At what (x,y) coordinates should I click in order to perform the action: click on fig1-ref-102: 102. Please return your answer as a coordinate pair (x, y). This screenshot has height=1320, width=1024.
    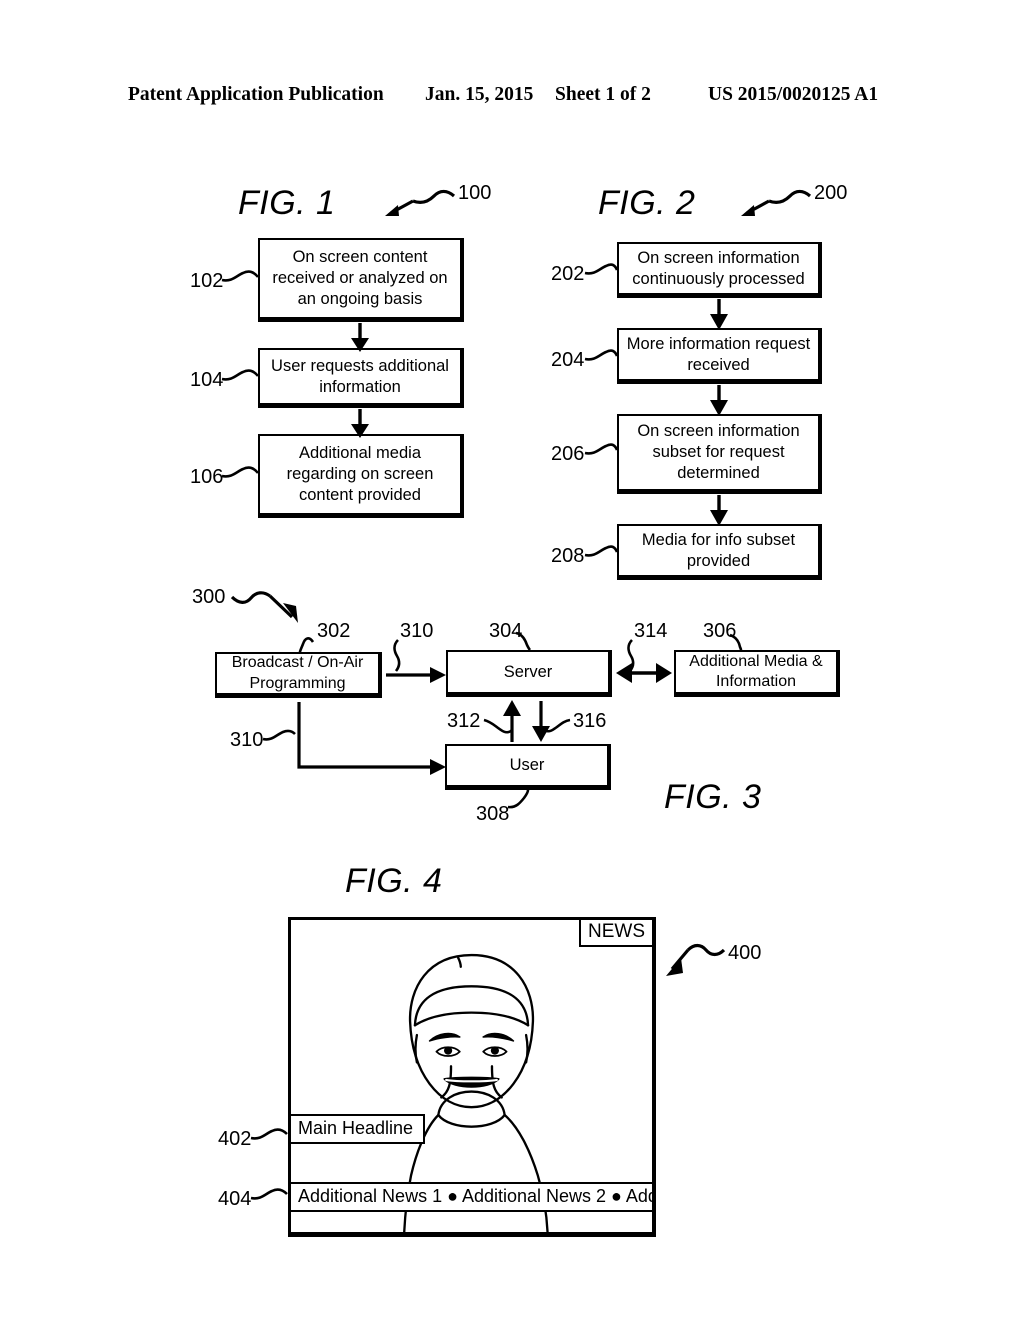
    Looking at the image, I should click on (207, 281).